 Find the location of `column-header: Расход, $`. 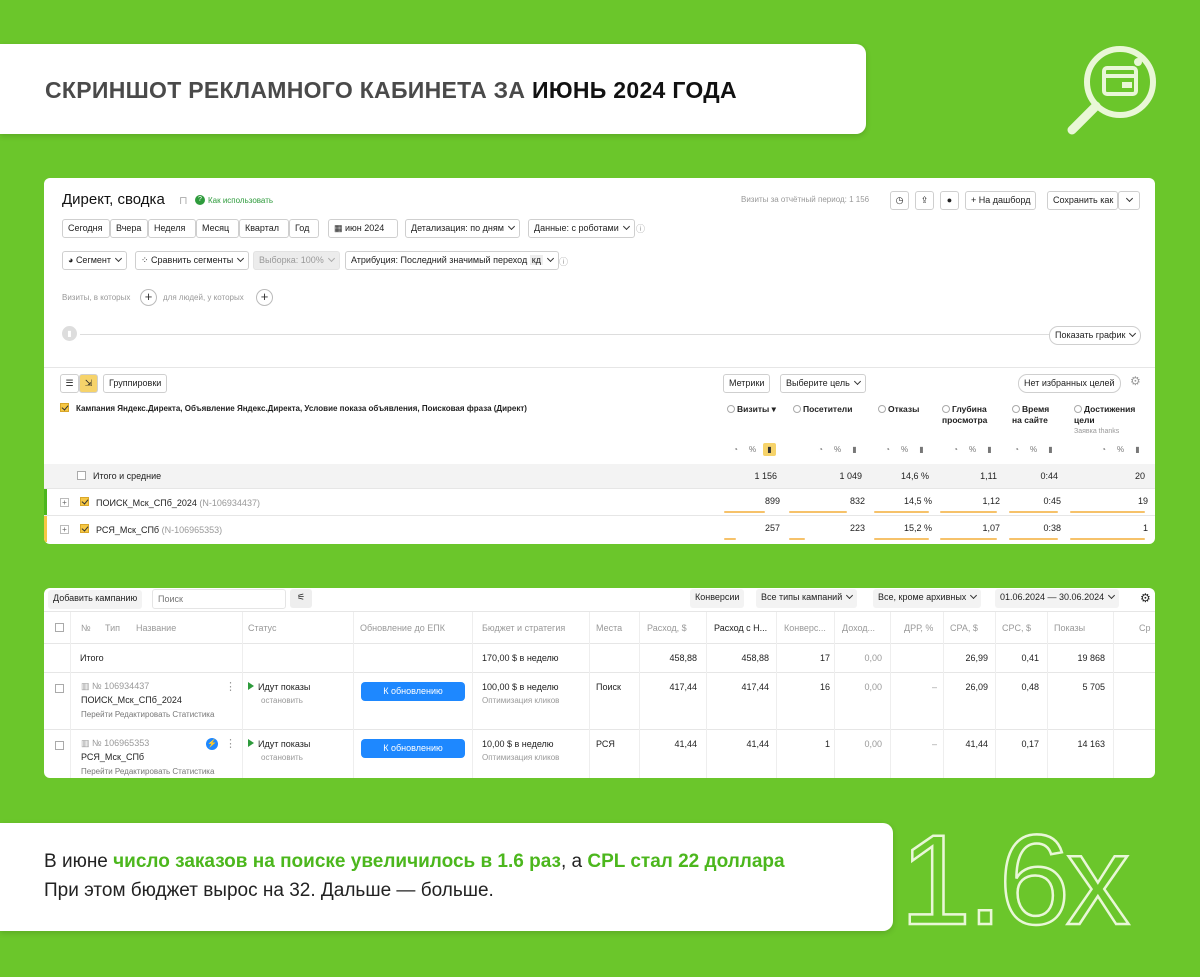

column-header: Расход, $ is located at coordinates (667, 628).